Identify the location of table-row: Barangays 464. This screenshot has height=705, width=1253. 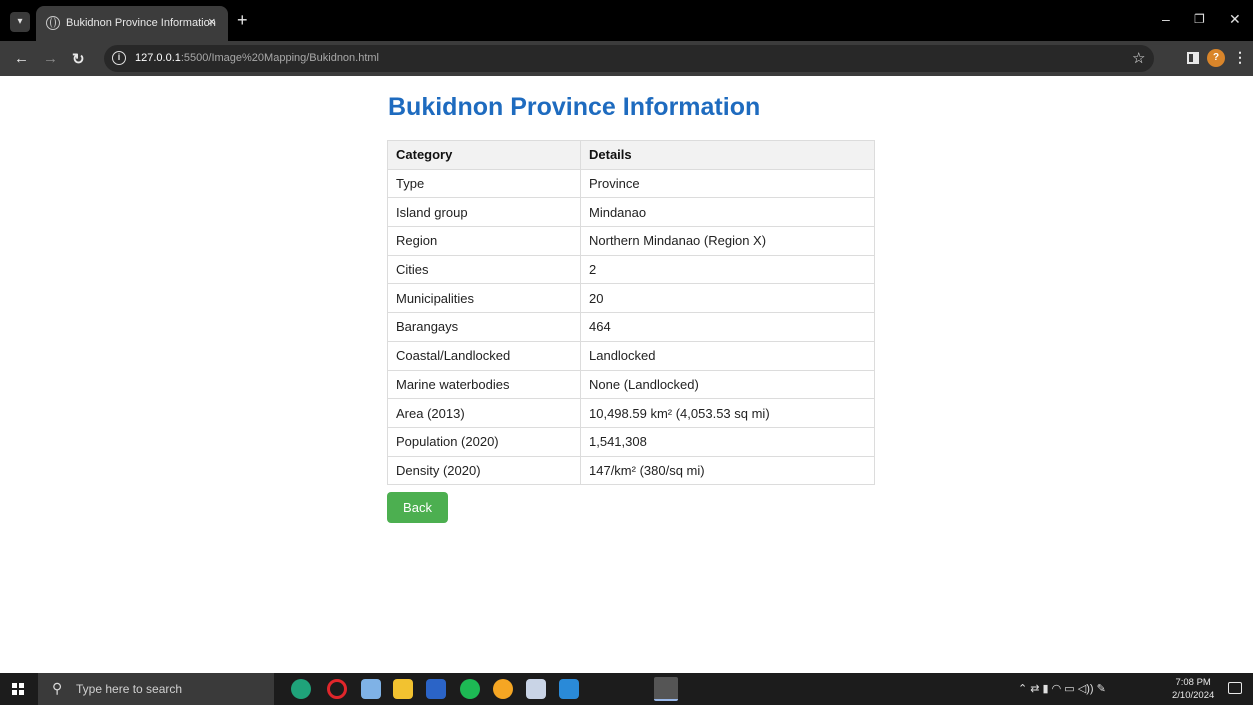
(631, 327).